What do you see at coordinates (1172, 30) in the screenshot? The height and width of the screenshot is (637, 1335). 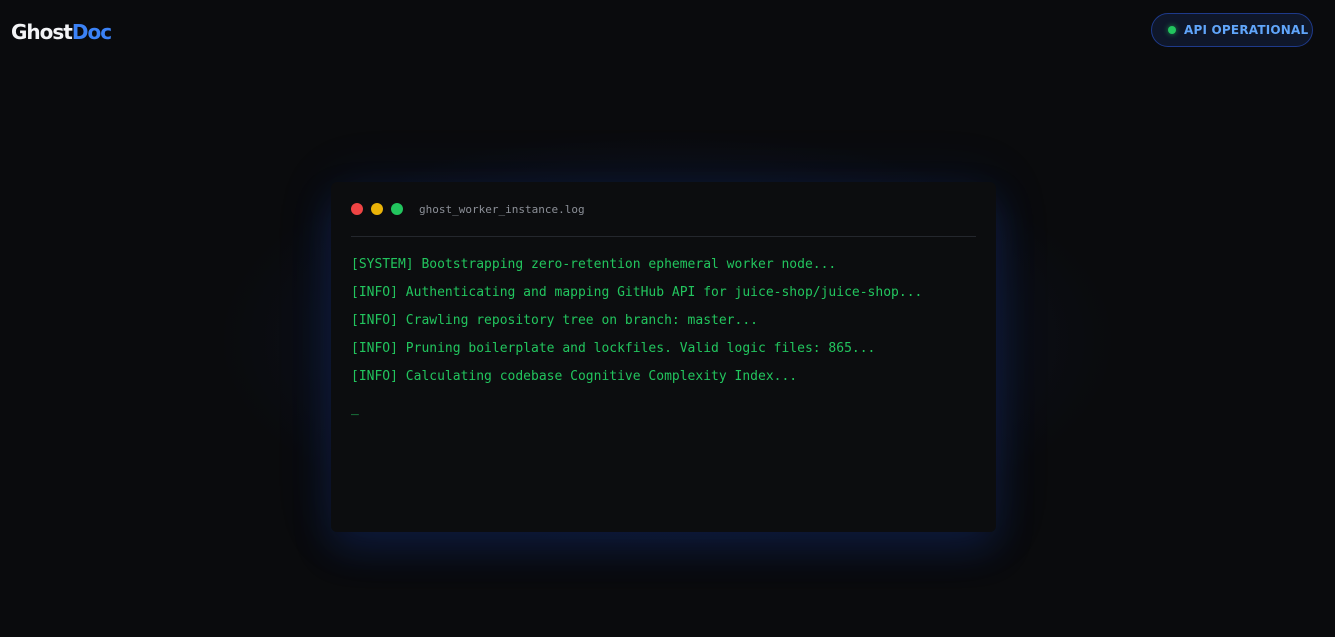 I see `status-dot-icon` at bounding box center [1172, 30].